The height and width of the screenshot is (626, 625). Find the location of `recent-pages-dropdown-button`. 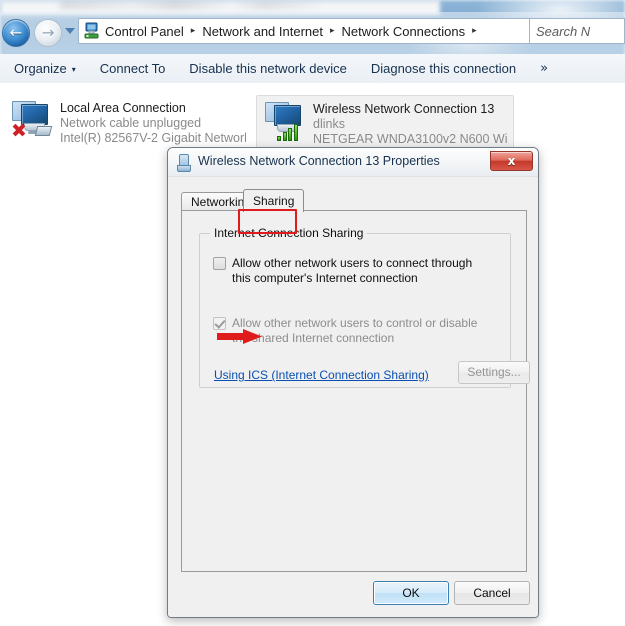

recent-pages-dropdown-button is located at coordinates (70, 31).